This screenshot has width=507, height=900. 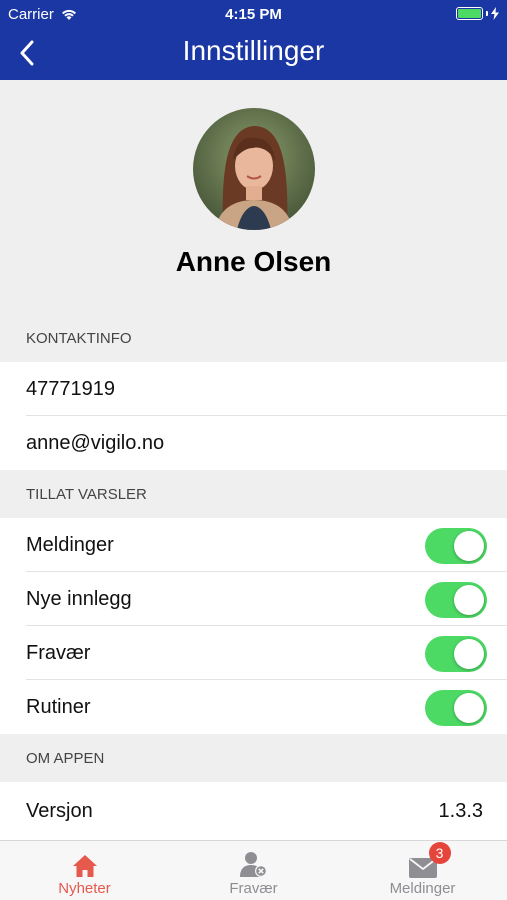 I want to click on tab-label: Nyheter, so click(x=84, y=888).